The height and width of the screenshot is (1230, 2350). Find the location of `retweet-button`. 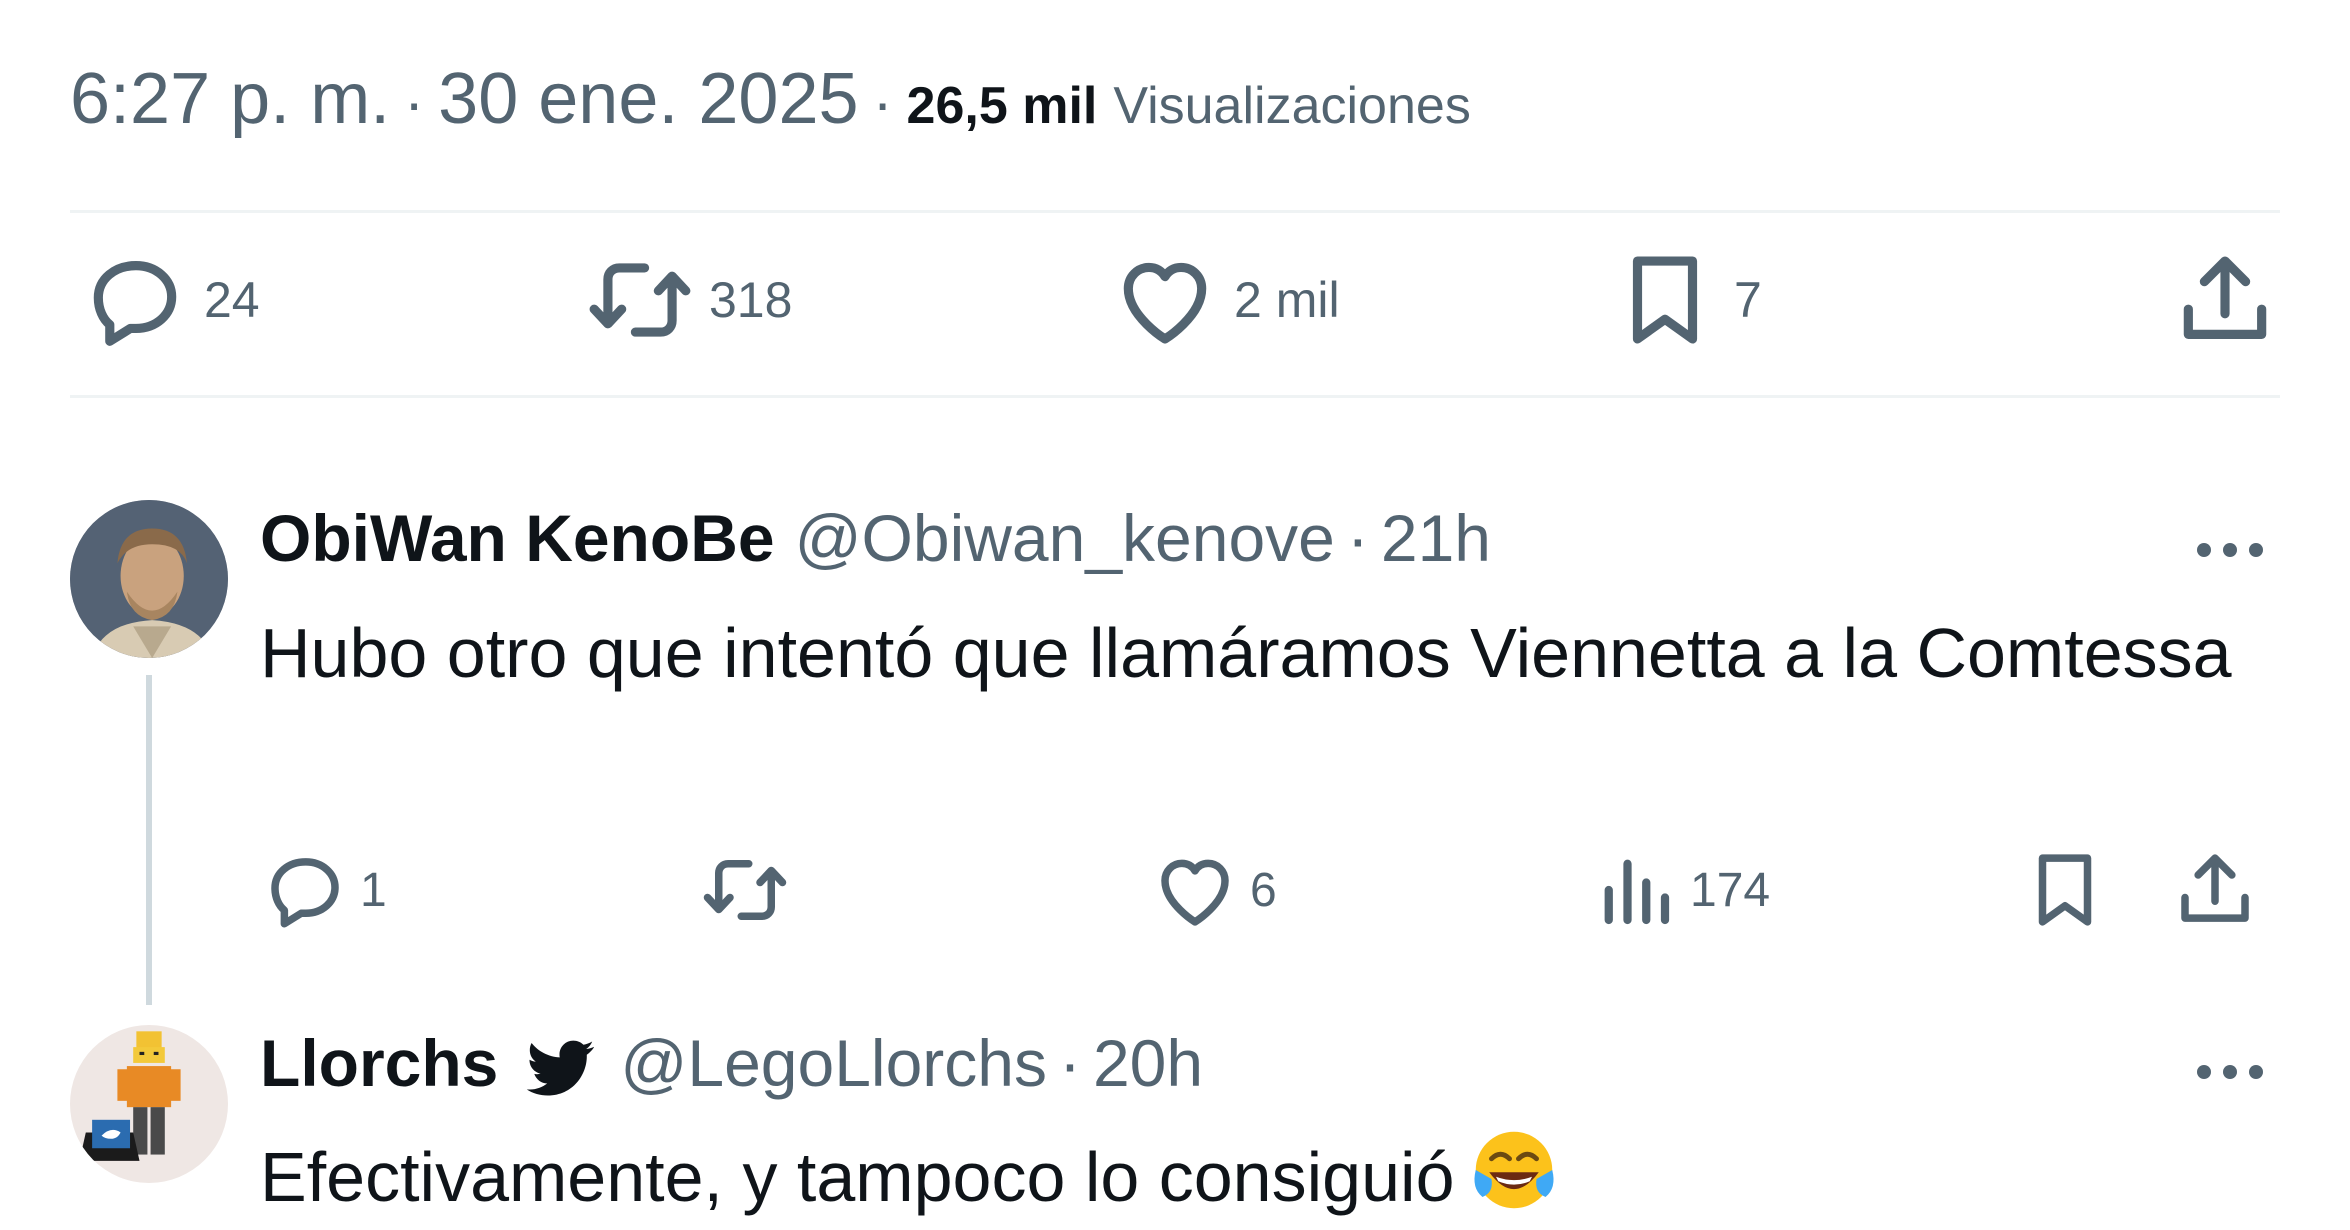

retweet-button is located at coordinates (750, 890).